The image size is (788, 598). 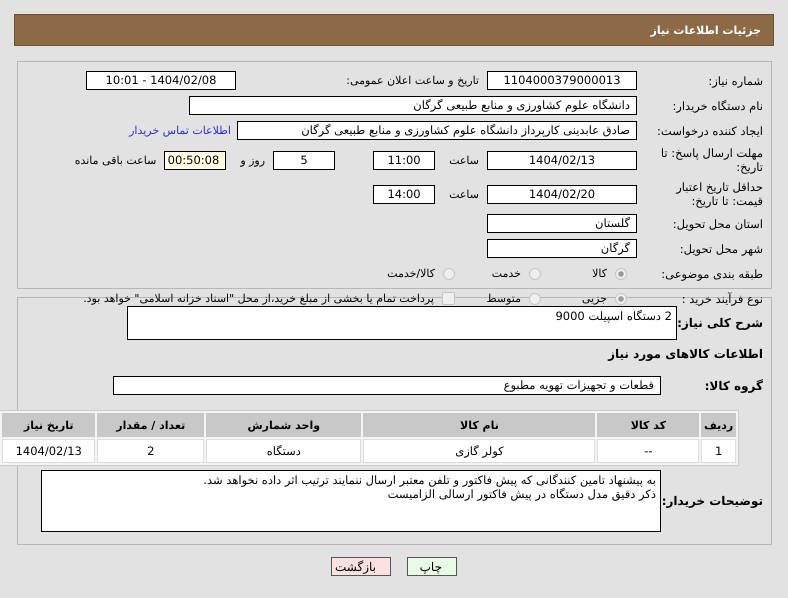 What do you see at coordinates (150, 451) in the screenshot?
I see `table-cell: 2` at bounding box center [150, 451].